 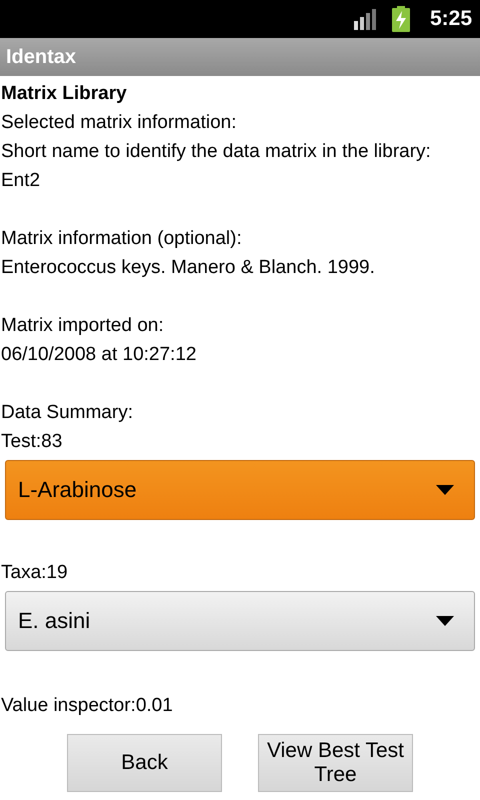 I want to click on signal-icon, so click(x=366, y=19).